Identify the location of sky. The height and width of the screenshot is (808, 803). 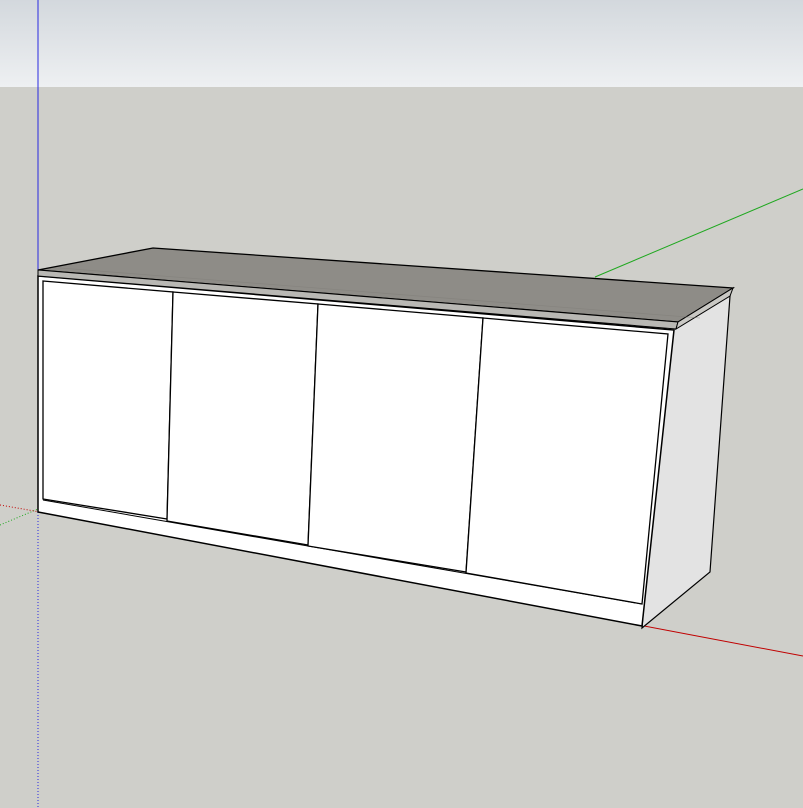
(401, 43).